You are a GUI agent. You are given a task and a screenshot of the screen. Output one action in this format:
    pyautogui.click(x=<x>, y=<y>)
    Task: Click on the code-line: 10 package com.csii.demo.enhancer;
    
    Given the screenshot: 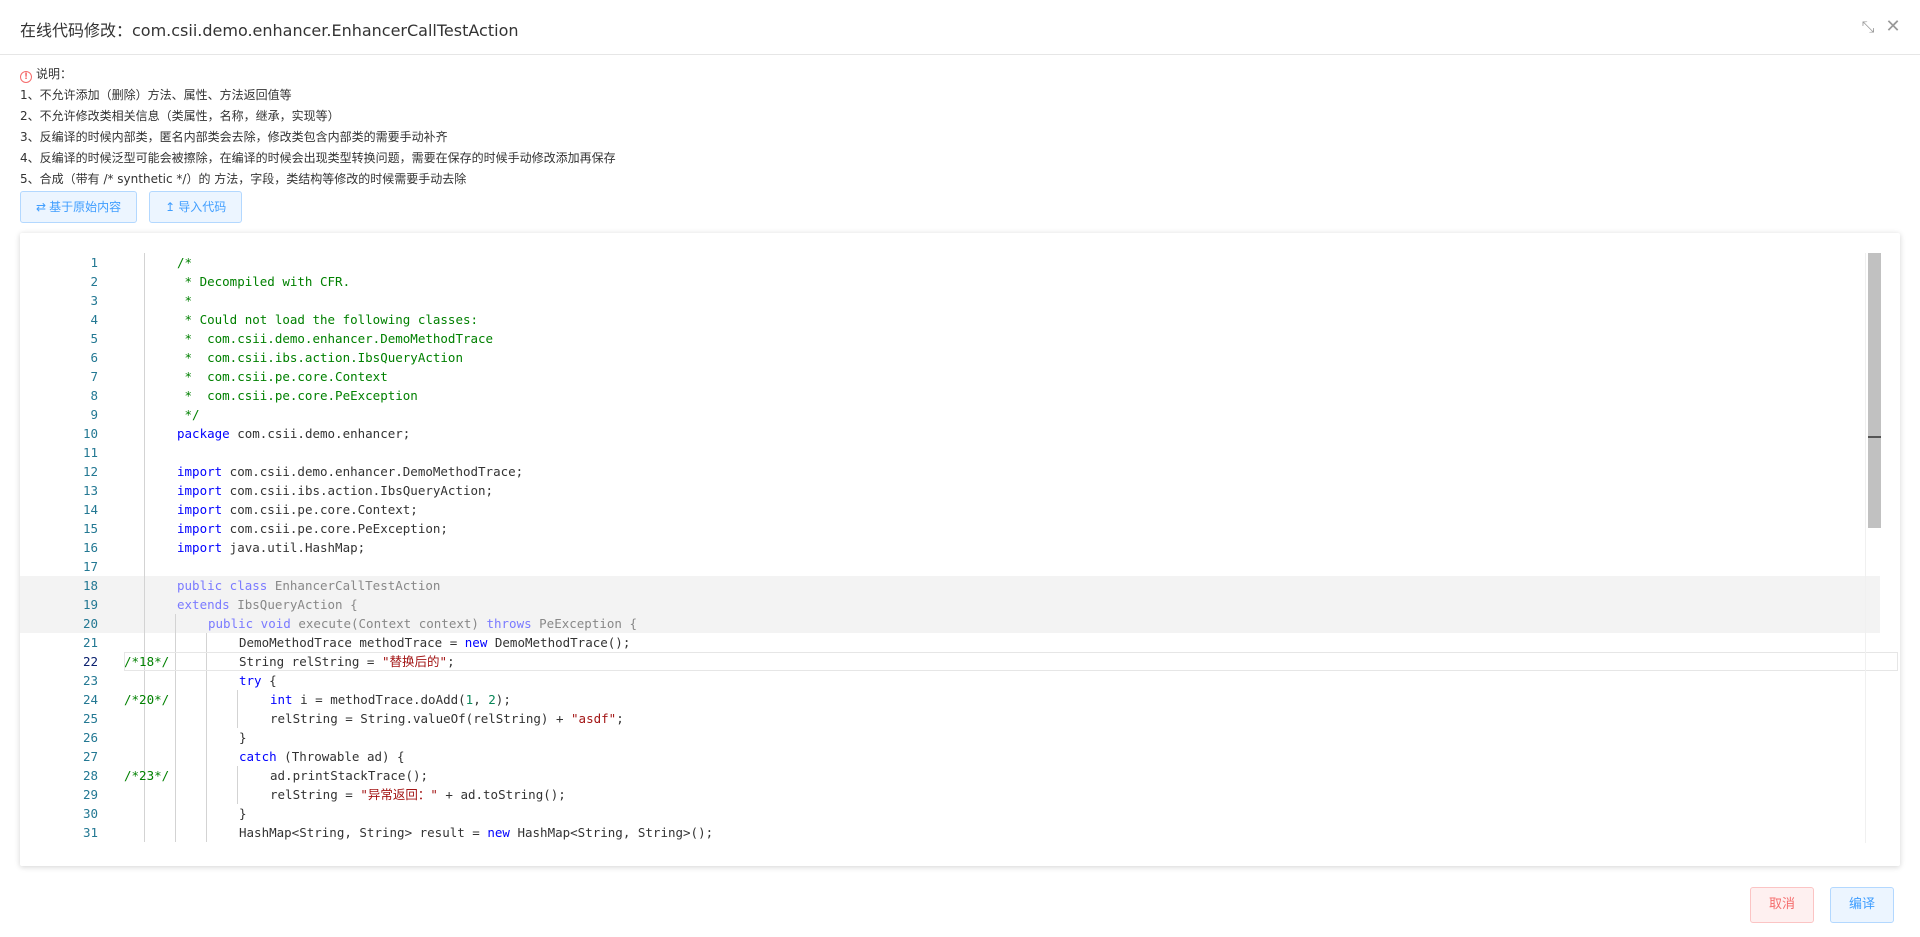 What is the action you would take?
    pyautogui.click(x=950, y=433)
    